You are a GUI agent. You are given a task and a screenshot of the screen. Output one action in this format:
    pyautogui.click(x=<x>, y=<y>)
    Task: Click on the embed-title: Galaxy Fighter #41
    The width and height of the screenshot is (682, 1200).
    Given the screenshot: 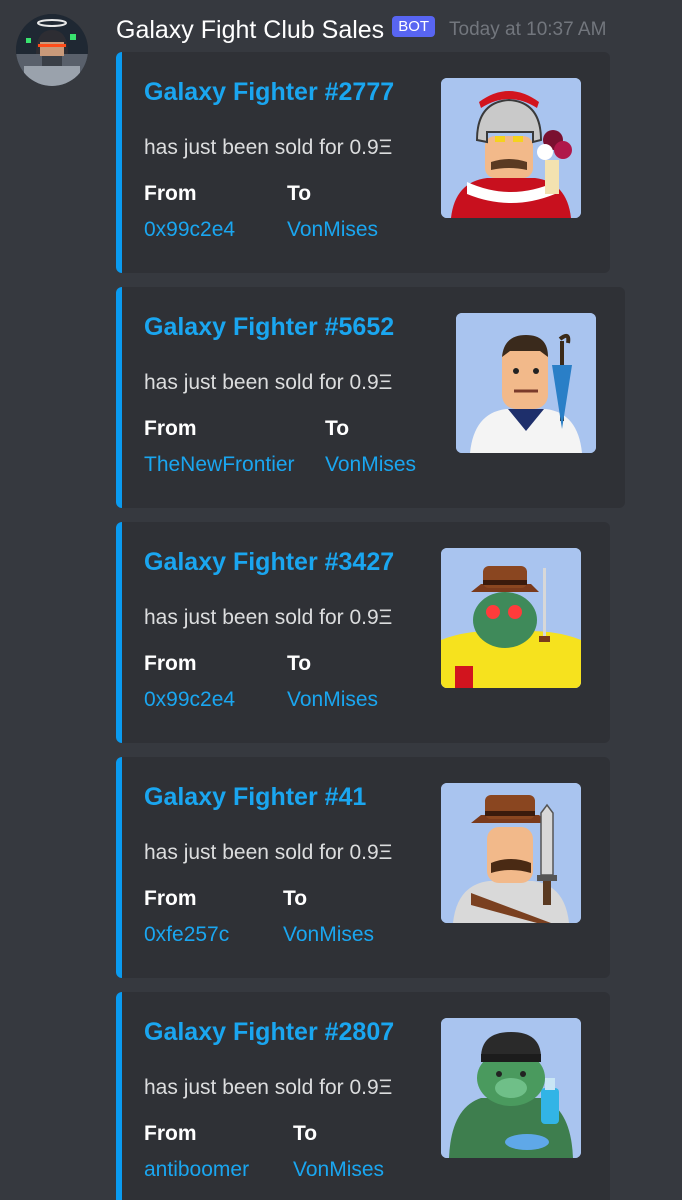 What is the action you would take?
    pyautogui.click(x=255, y=797)
    